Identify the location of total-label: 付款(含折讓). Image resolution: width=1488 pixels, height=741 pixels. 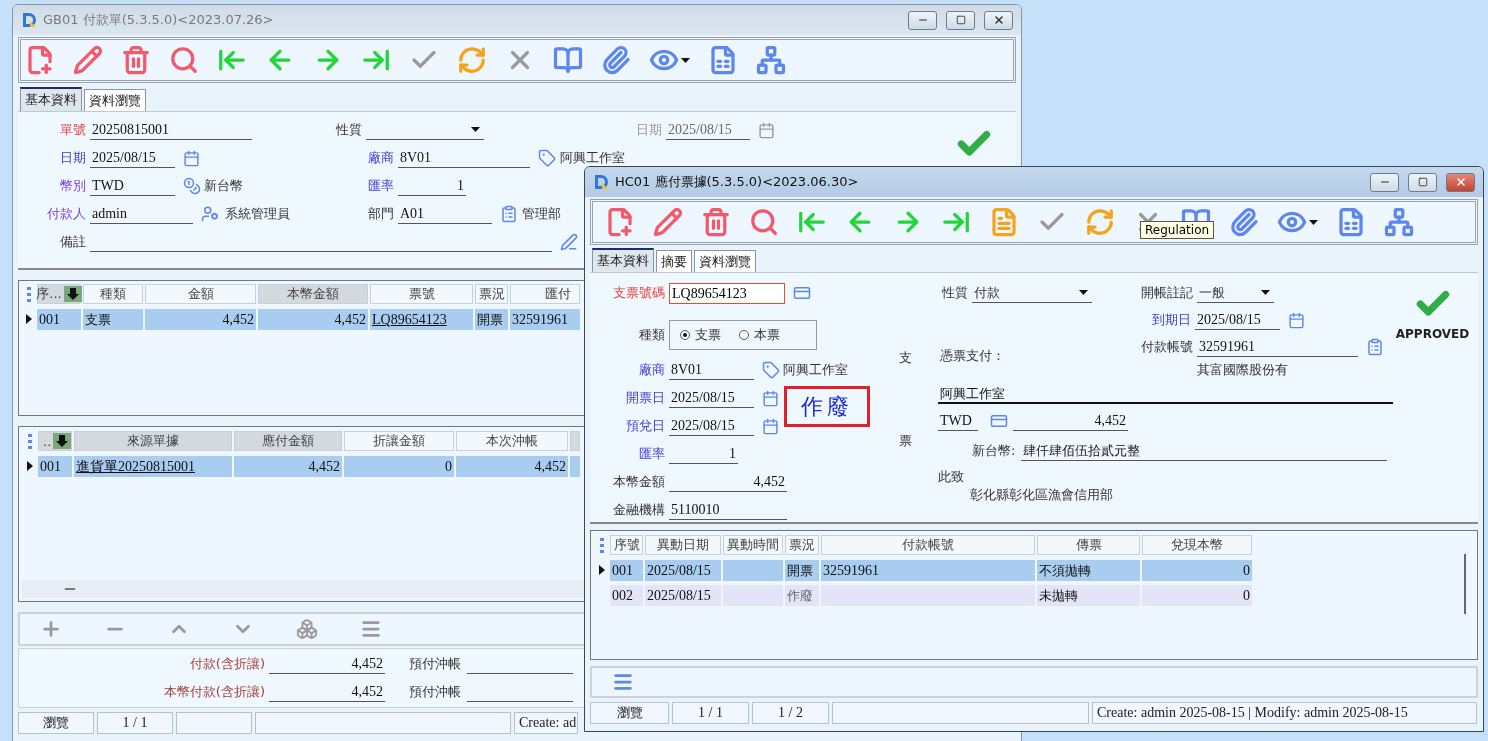
(227, 664).